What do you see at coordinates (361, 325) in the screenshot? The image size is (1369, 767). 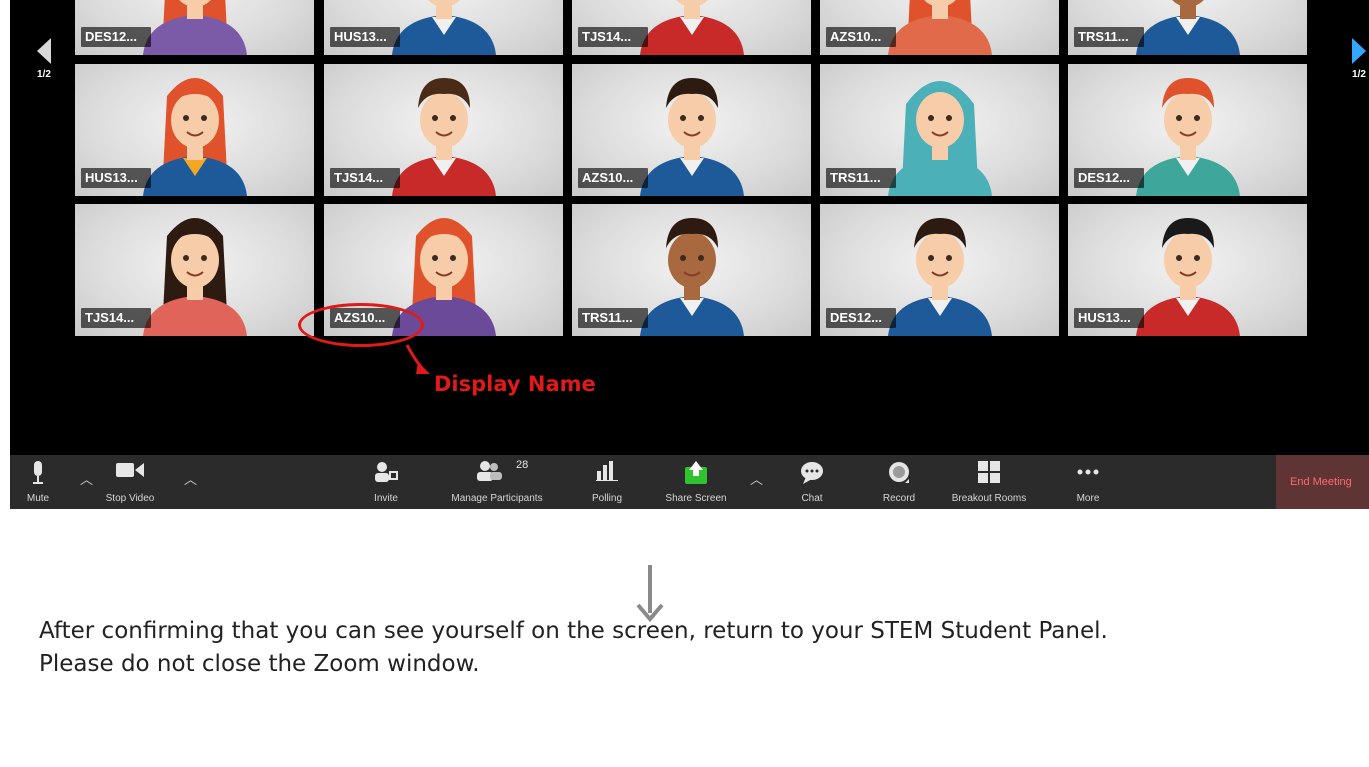 I see `display-name-highlight-circle` at bounding box center [361, 325].